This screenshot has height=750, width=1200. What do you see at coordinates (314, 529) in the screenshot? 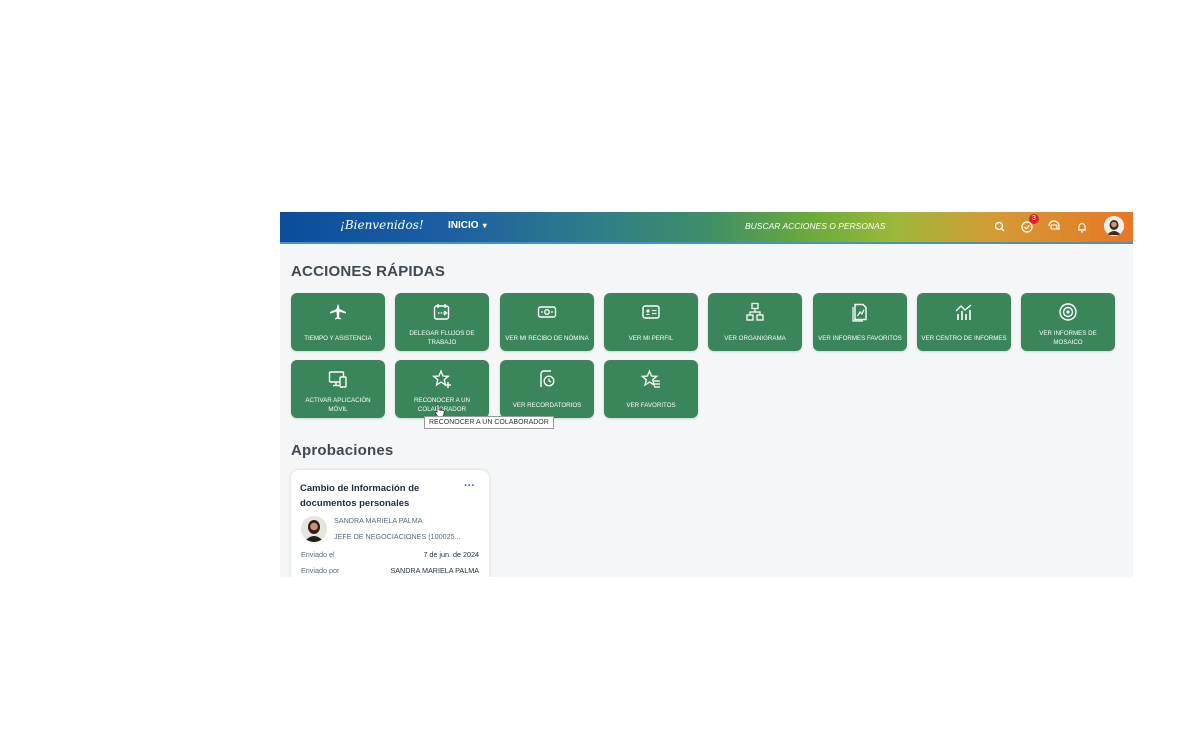
I see `avatar` at bounding box center [314, 529].